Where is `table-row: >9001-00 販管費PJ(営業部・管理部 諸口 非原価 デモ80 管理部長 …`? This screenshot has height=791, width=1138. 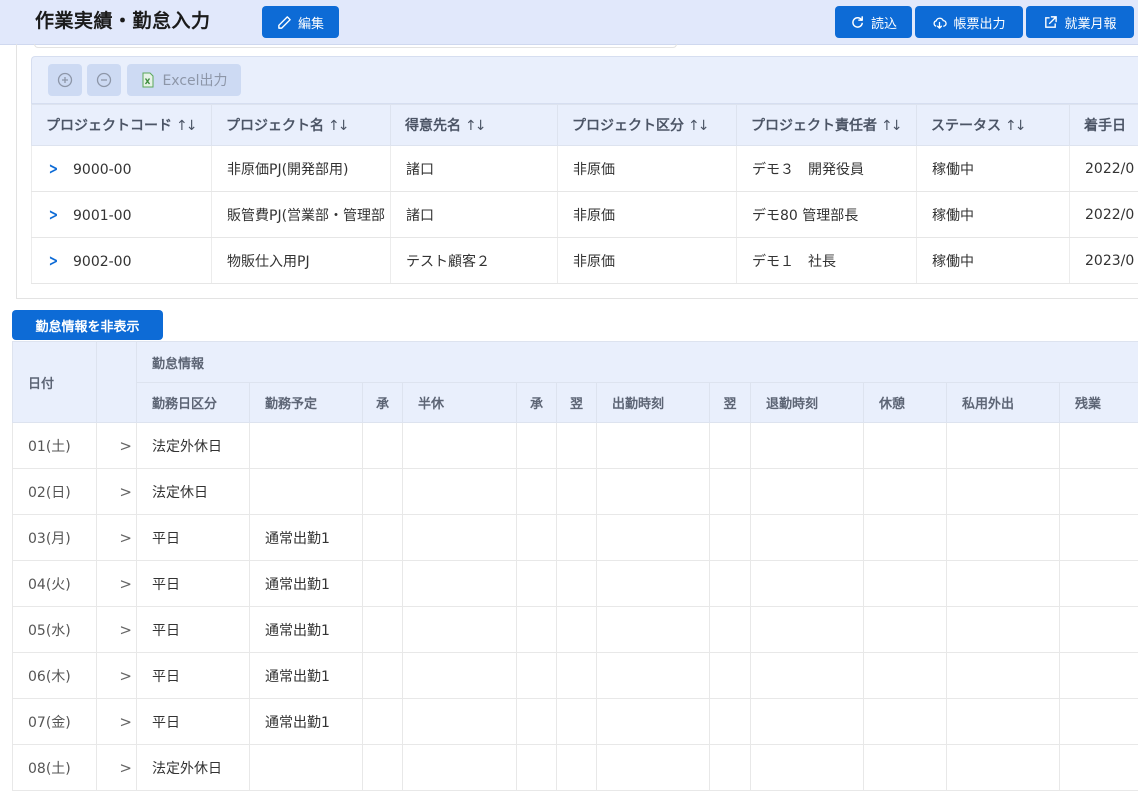 table-row: >9001-00 販管費PJ(営業部・管理部 諸口 非原価 デモ80 管理部長 … is located at coordinates (585, 215).